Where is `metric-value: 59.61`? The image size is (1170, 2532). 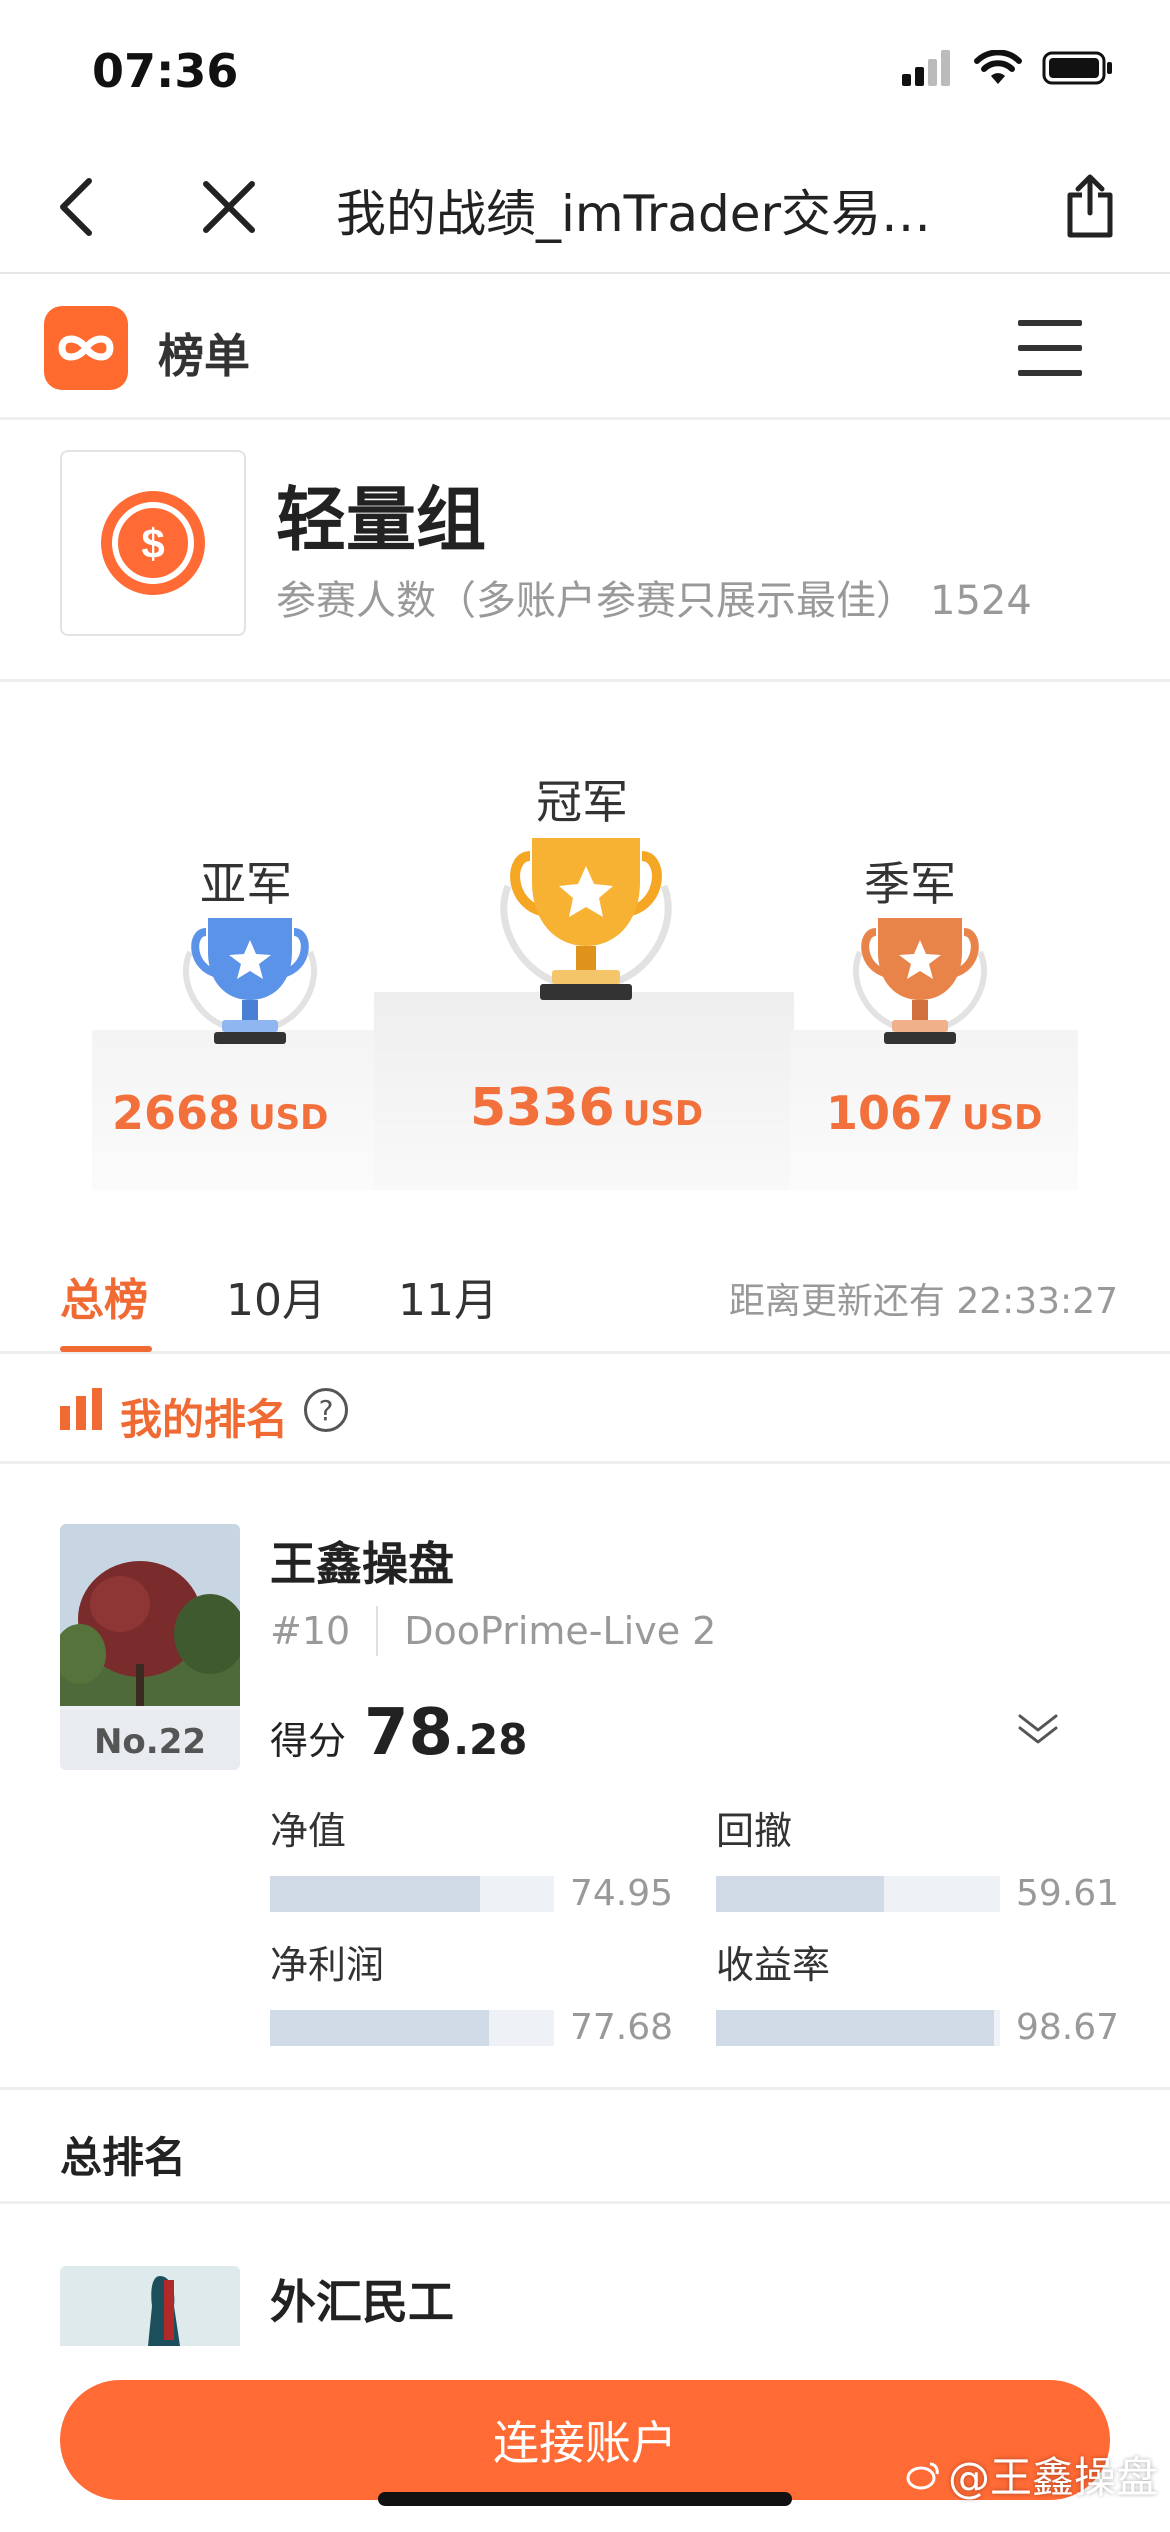
metric-value: 59.61 is located at coordinates (1068, 1893).